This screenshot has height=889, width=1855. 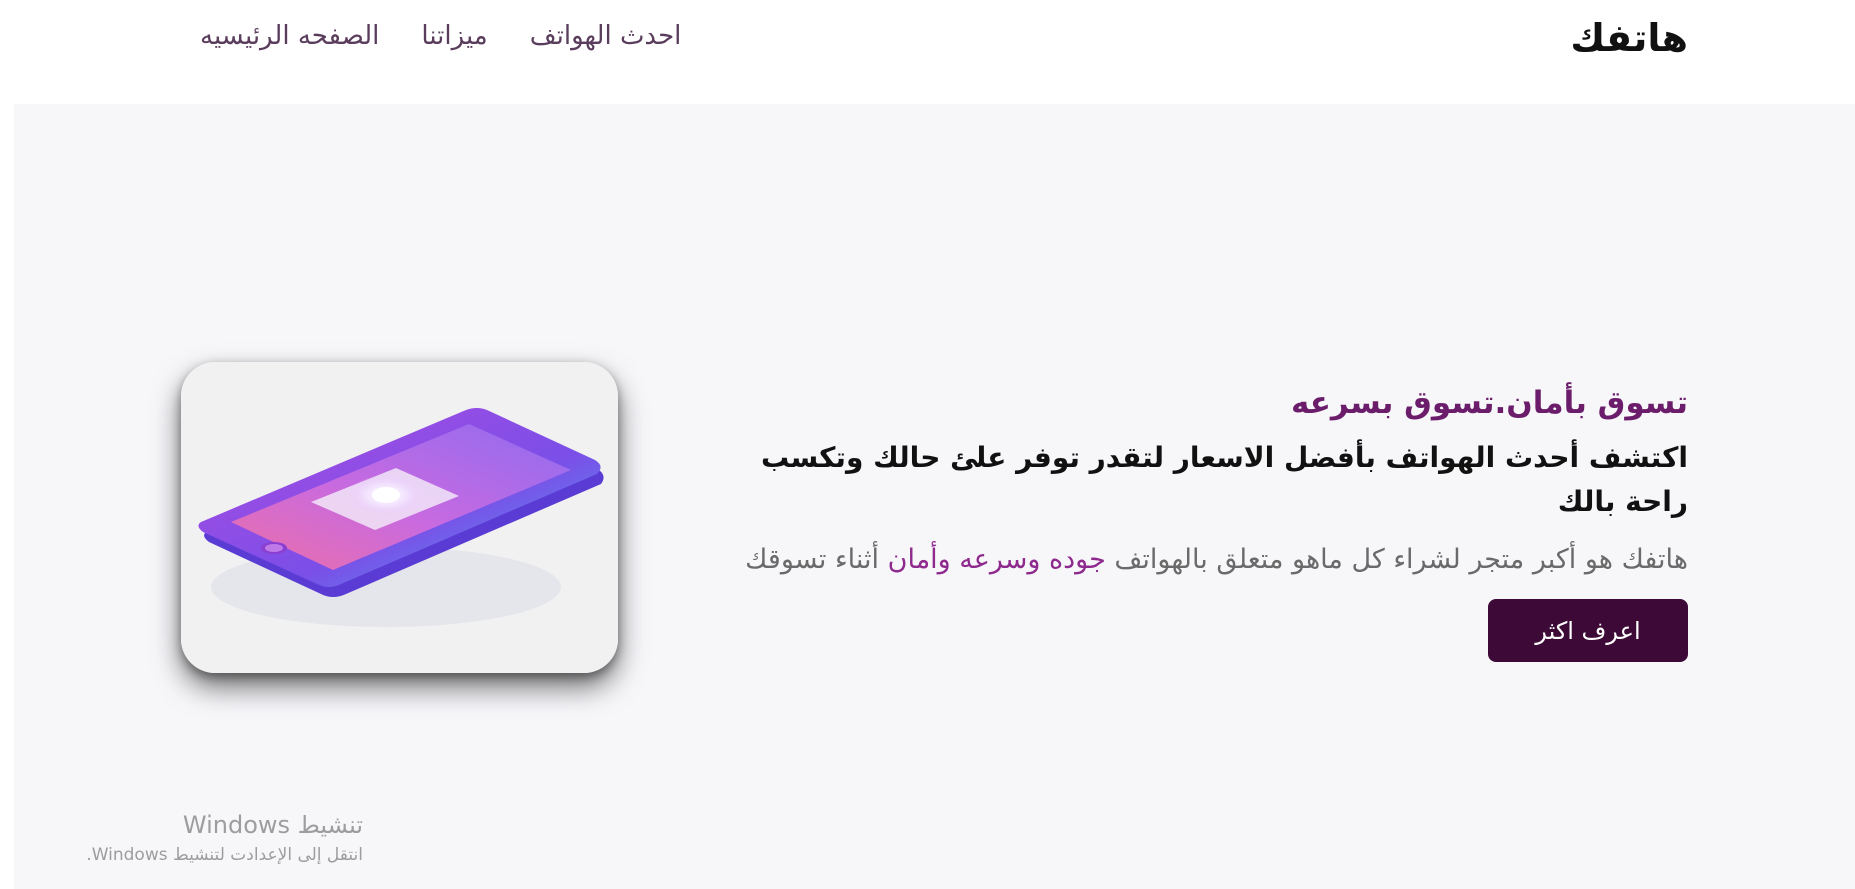 I want to click on nav-links: الصفحه الرئيسيه ميزاتنا احدث الهواتف, so click(x=440, y=36).